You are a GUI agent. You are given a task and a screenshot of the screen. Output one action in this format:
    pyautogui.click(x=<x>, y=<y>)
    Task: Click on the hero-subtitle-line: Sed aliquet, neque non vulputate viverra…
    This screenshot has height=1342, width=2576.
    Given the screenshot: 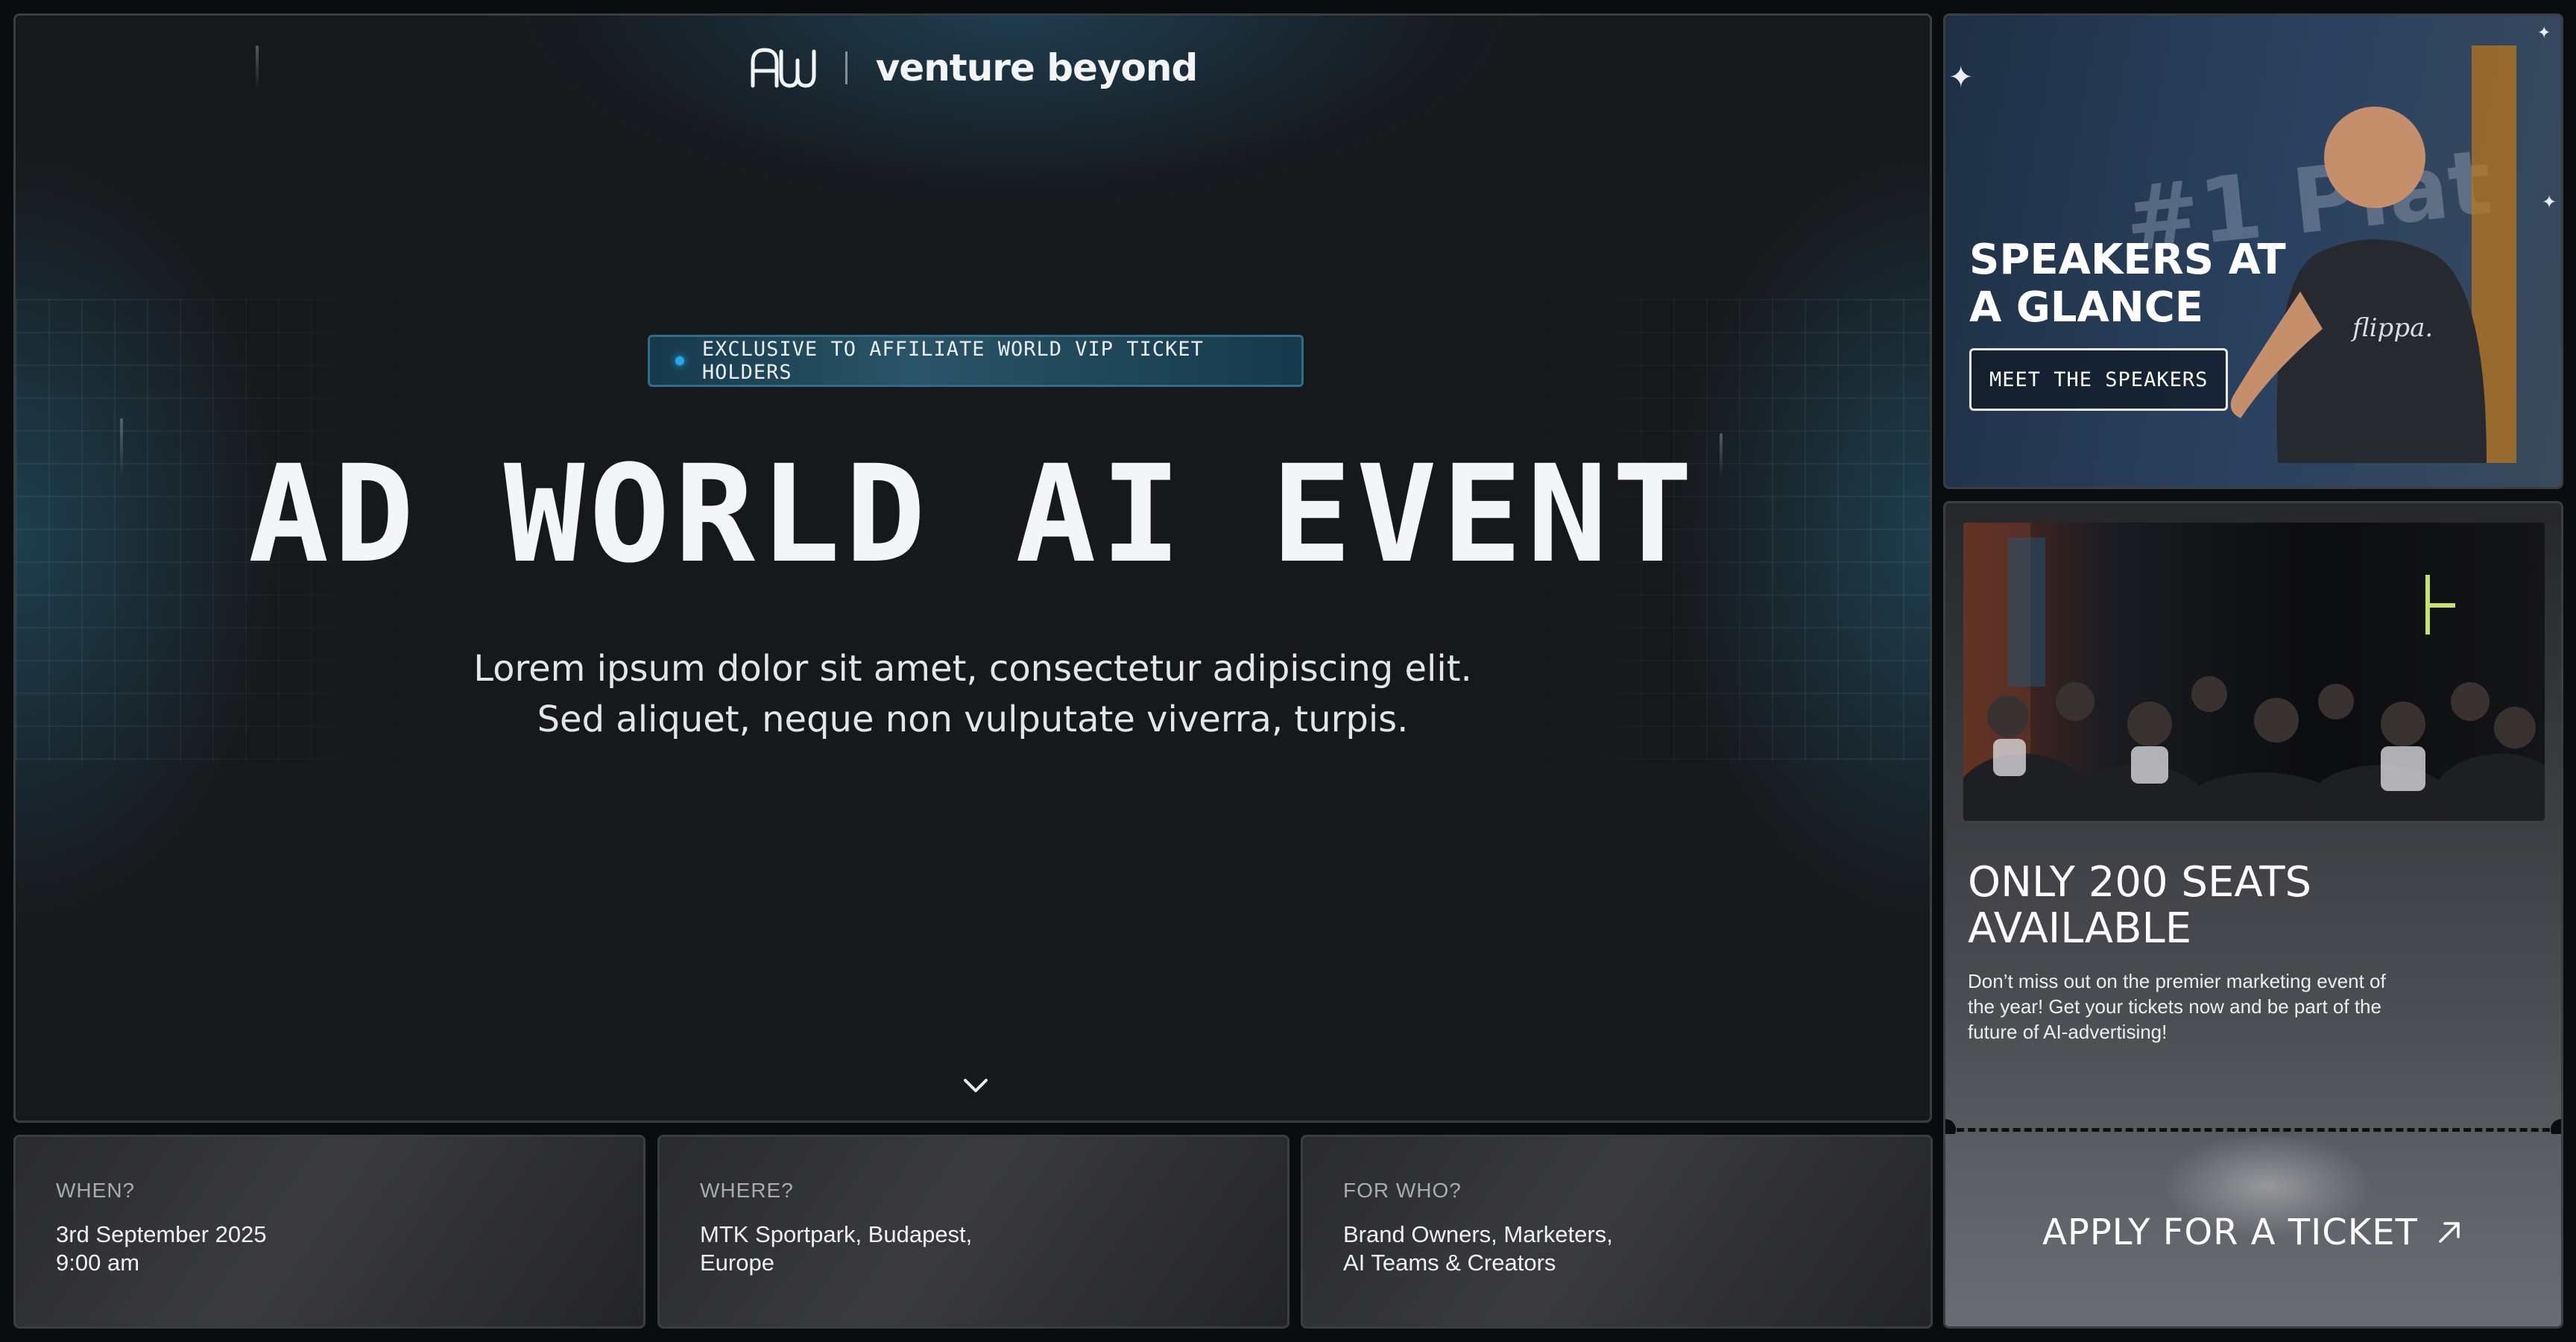 What is the action you would take?
    pyautogui.click(x=973, y=719)
    